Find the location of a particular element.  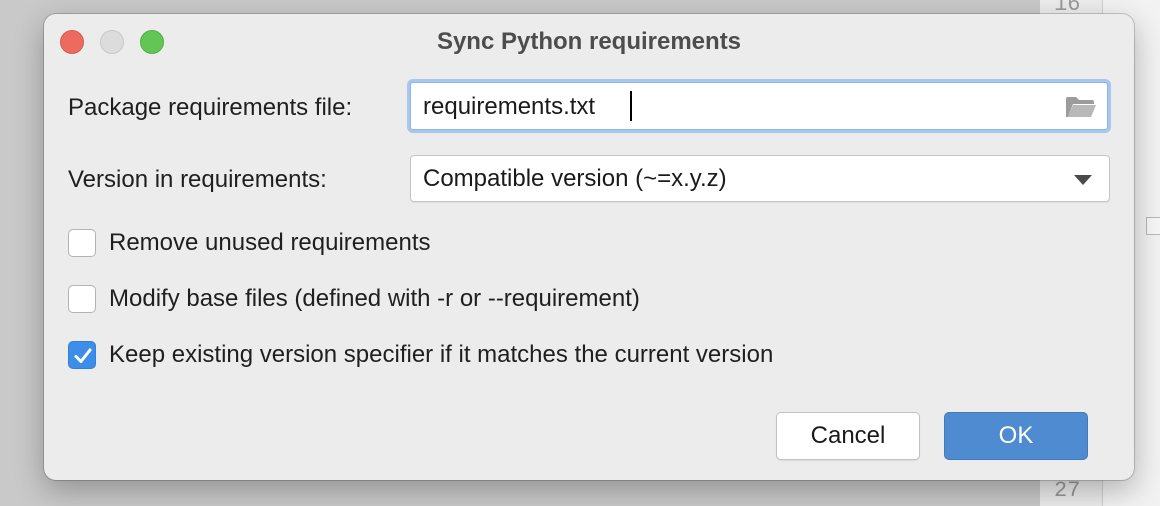

title-bar: Sync Python requirements is located at coordinates (589, 42).